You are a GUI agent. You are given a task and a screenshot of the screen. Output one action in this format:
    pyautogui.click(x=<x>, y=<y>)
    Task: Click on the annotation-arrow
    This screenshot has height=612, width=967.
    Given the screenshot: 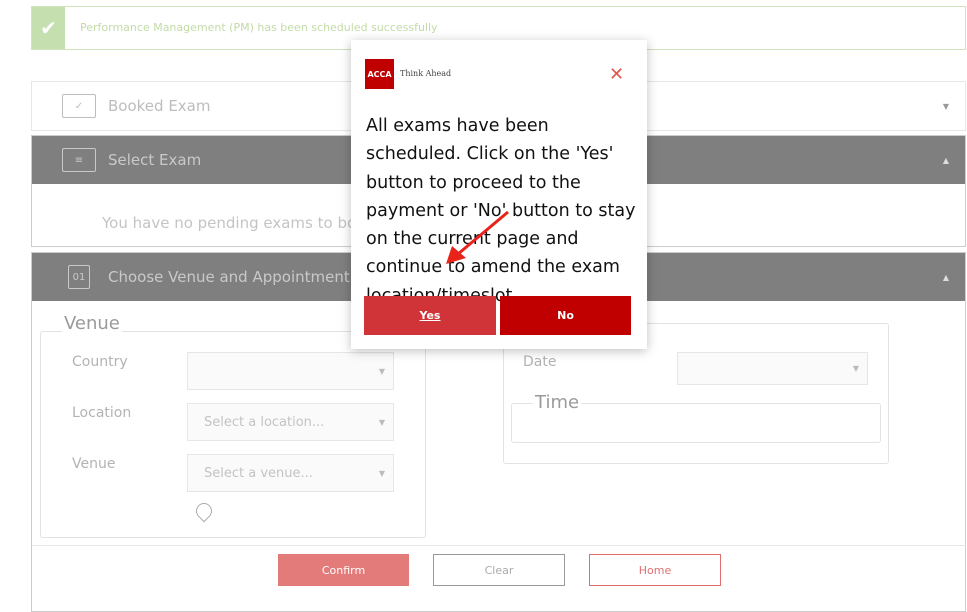 What is the action you would take?
    pyautogui.click(x=477, y=237)
    